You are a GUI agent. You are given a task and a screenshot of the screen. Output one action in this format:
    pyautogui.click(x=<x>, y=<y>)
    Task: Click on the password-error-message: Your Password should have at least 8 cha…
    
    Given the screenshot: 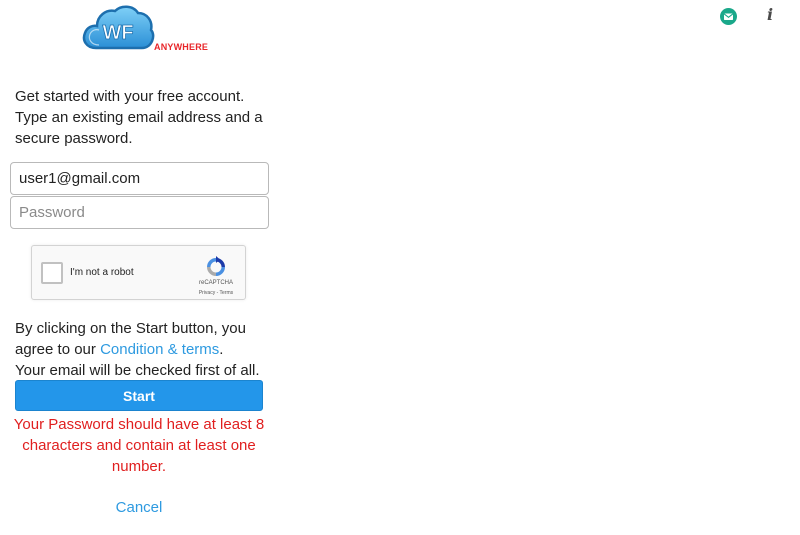 What is the action you would take?
    pyautogui.click(x=139, y=445)
    